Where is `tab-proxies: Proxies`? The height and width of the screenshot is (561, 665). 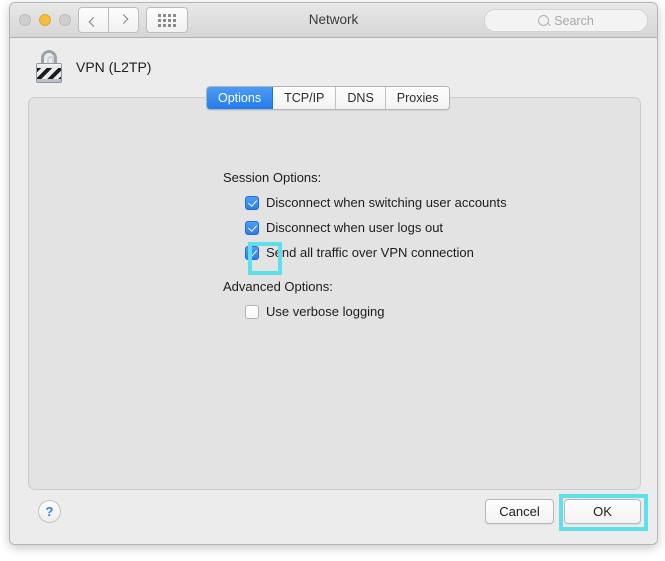 tab-proxies: Proxies is located at coordinates (417, 98).